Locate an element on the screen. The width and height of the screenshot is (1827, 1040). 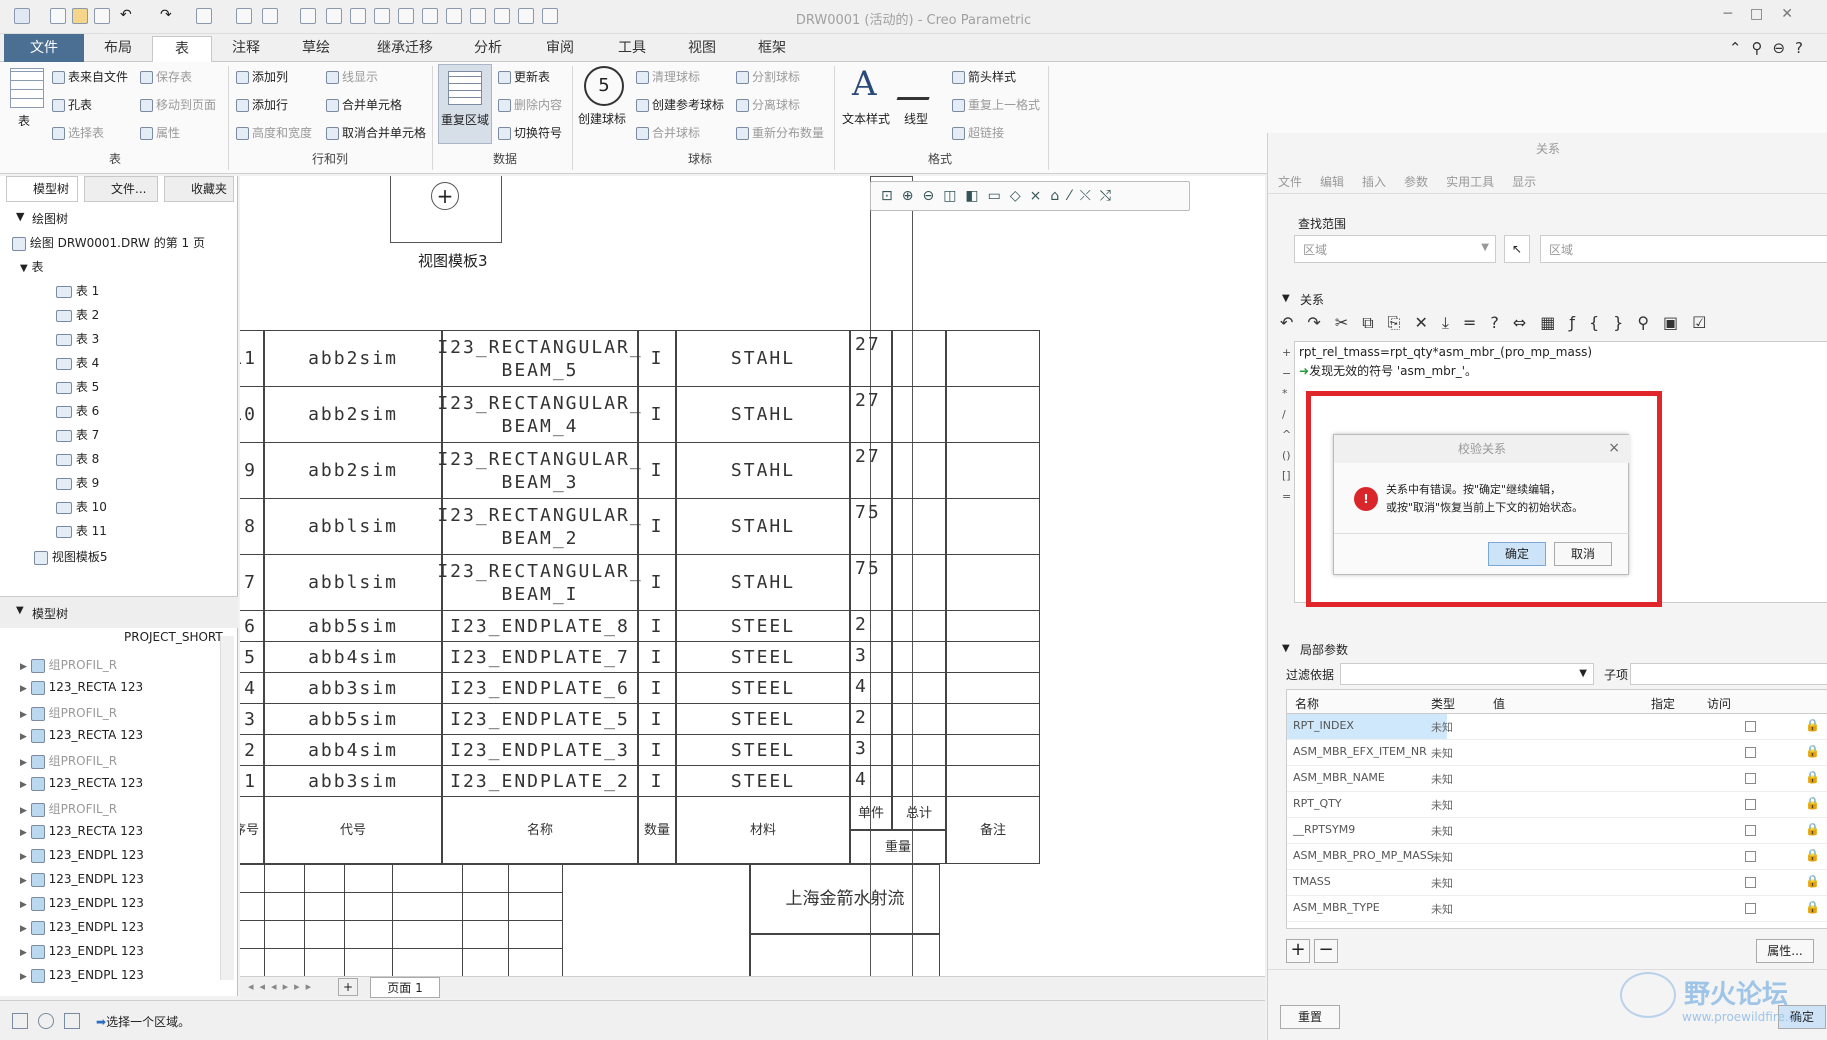
bom-cell-unit: 75 is located at coordinates (871, 582).